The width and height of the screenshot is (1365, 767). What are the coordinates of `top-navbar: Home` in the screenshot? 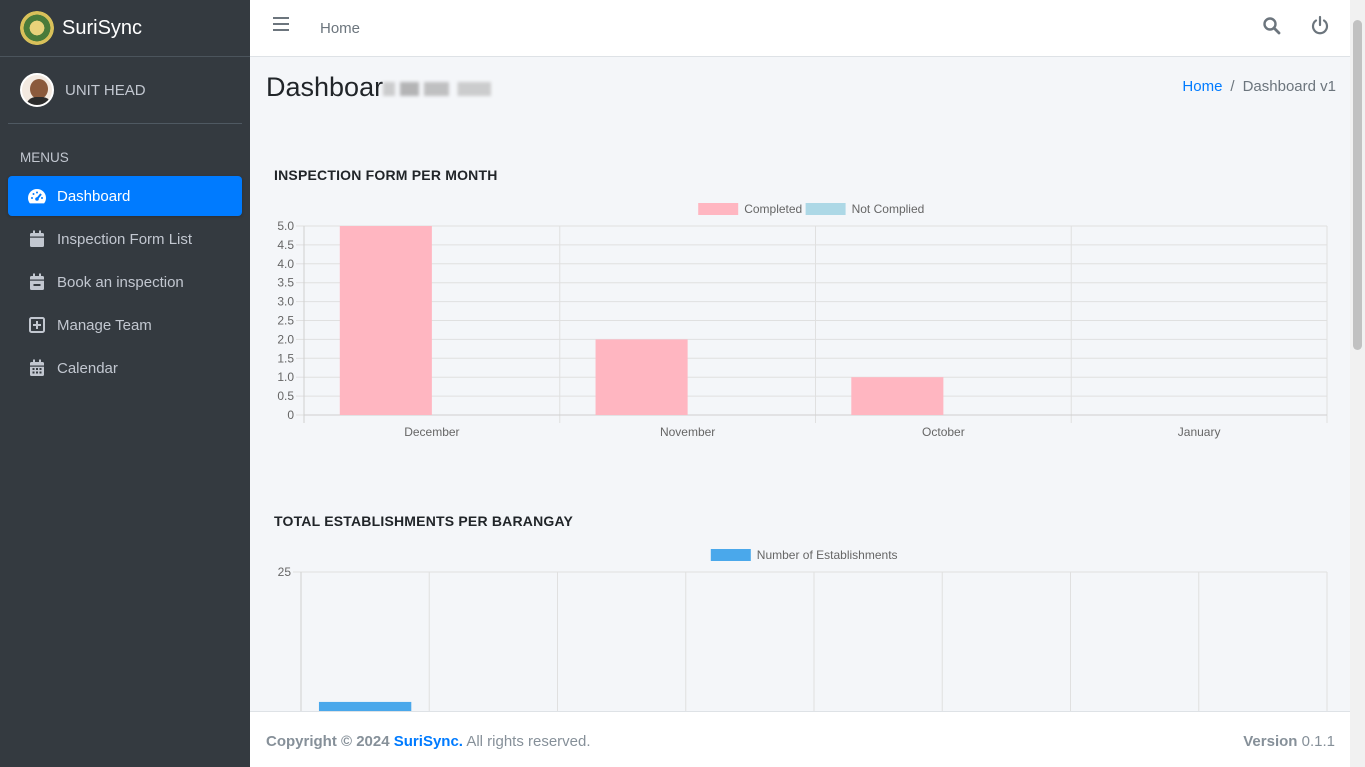 It's located at (800, 28).